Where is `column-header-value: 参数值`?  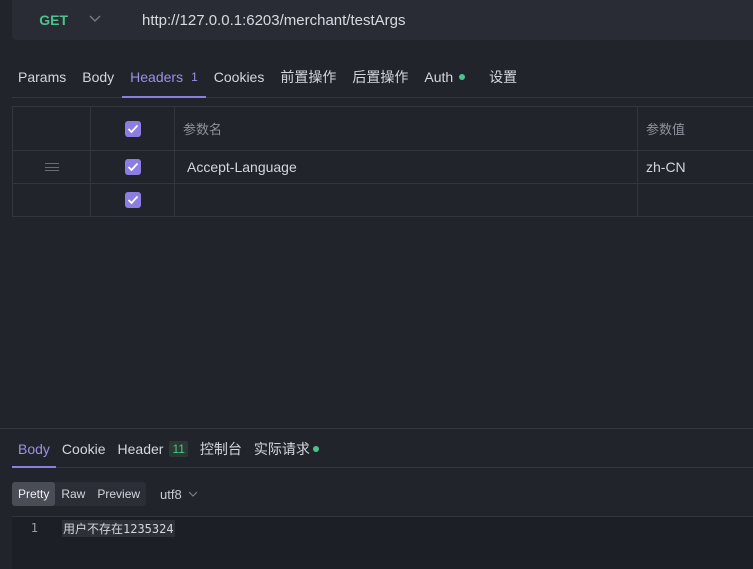 column-header-value: 参数值 is located at coordinates (666, 129).